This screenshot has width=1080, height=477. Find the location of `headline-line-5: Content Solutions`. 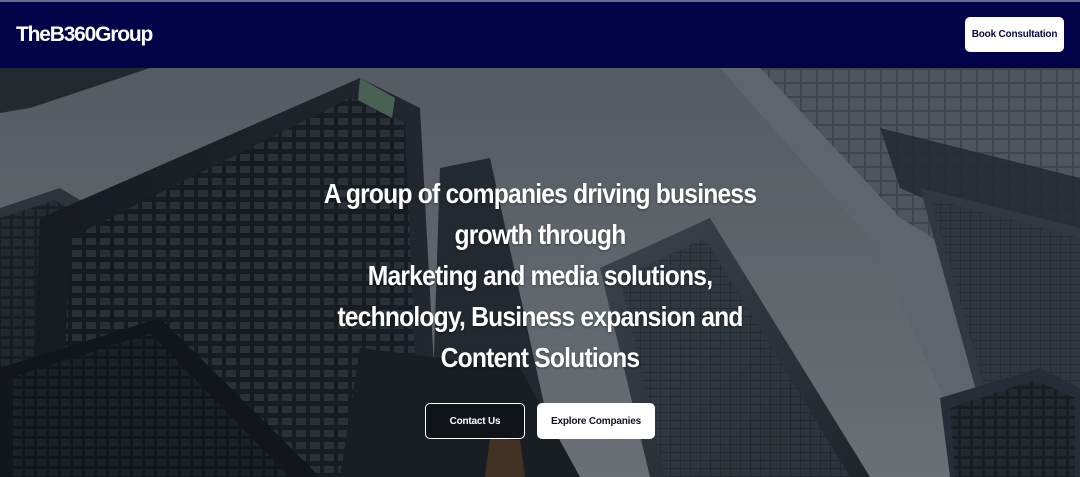

headline-line-5: Content Solutions is located at coordinates (540, 357).